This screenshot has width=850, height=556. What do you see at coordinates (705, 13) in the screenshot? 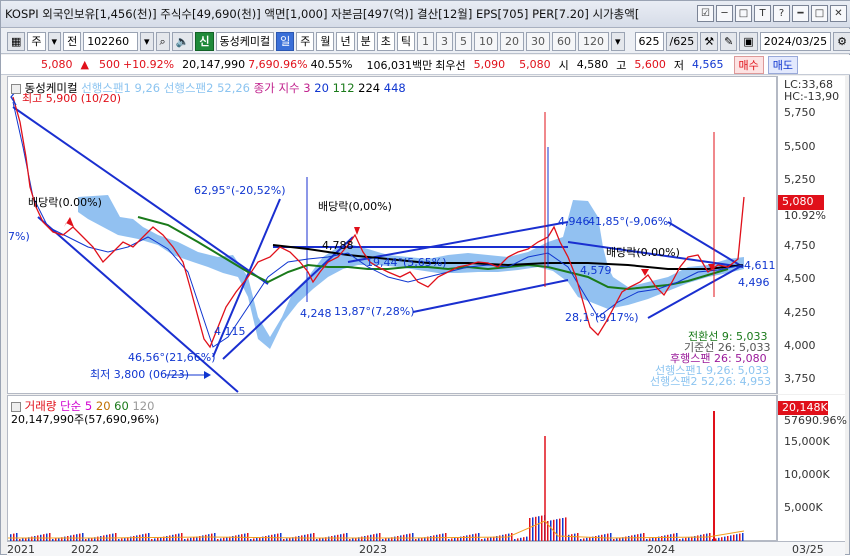
I see `checkbox-icon: ☑` at bounding box center [705, 13].